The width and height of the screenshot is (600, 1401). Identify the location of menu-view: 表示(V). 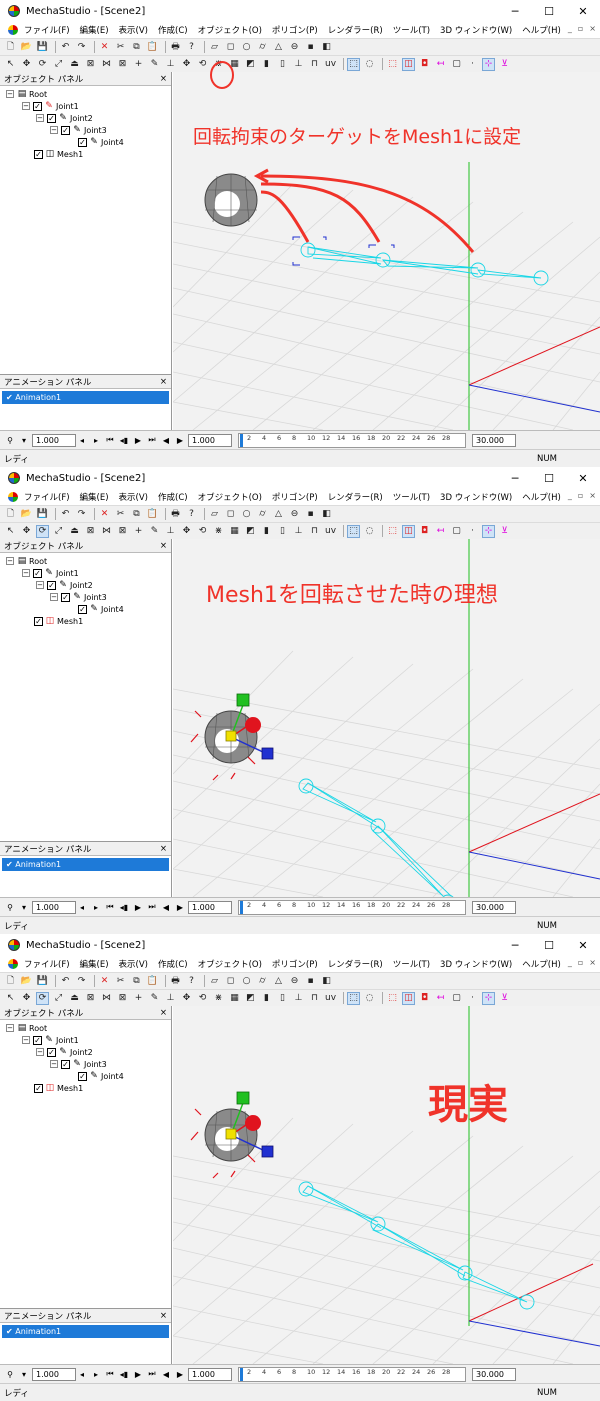
(133, 497).